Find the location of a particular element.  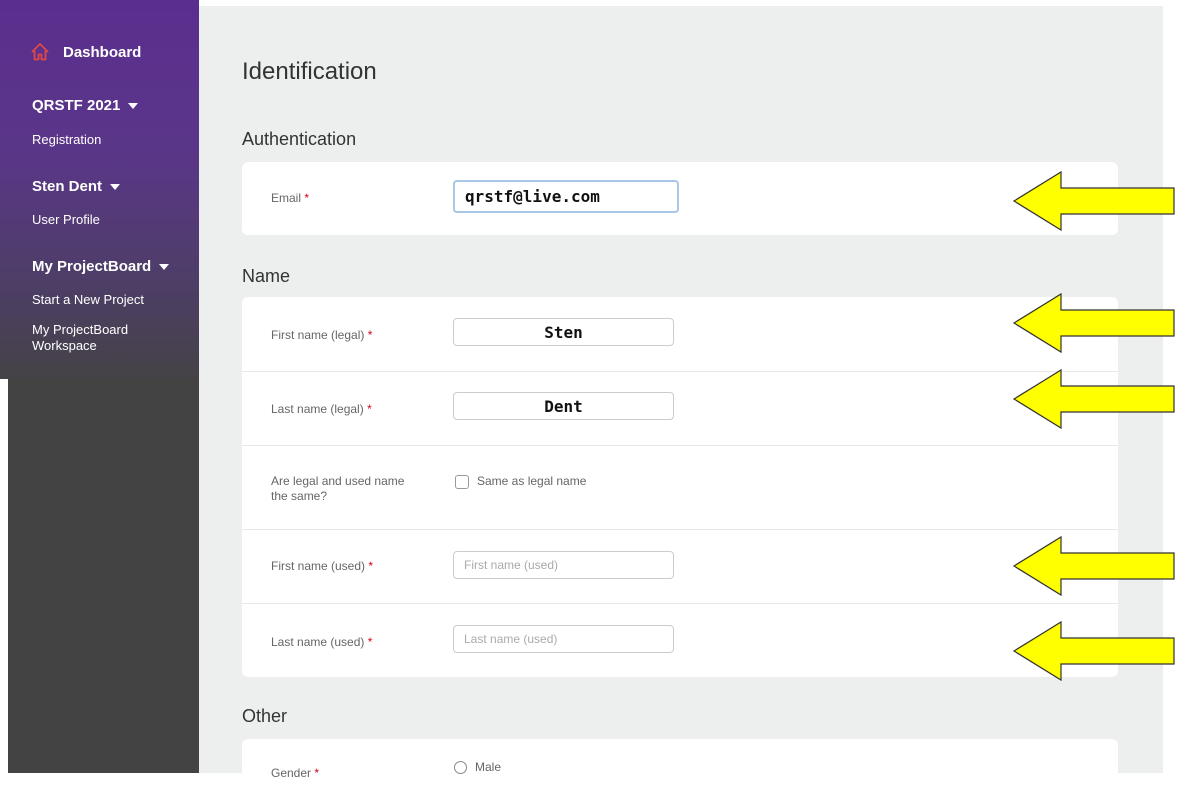

sidebar-section-qrstf: QRSTF 2021 is located at coordinates (85, 105).